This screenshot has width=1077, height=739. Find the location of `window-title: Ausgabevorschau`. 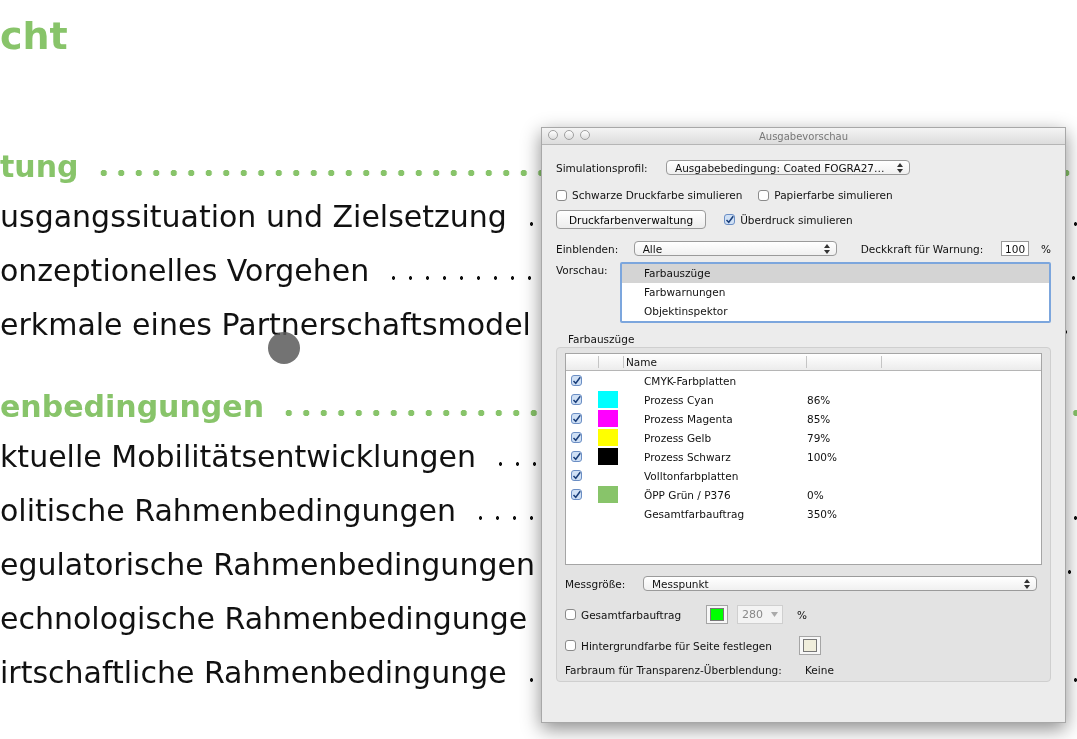

window-title: Ausgabevorschau is located at coordinates (803, 136).